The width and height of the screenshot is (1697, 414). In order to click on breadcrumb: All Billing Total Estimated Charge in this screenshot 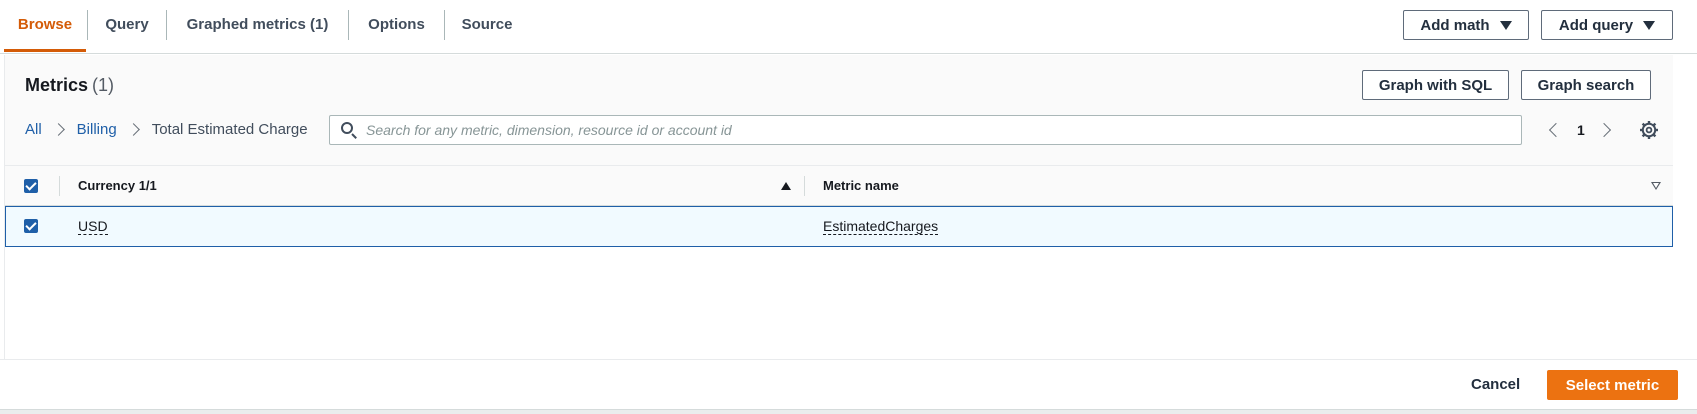, I will do `click(166, 129)`.